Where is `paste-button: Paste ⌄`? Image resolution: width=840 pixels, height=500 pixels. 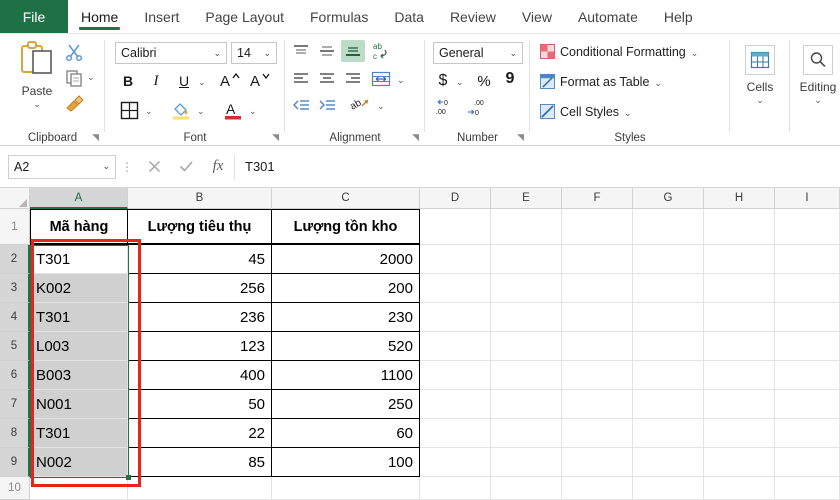 paste-button: Paste ⌄ is located at coordinates (37, 79).